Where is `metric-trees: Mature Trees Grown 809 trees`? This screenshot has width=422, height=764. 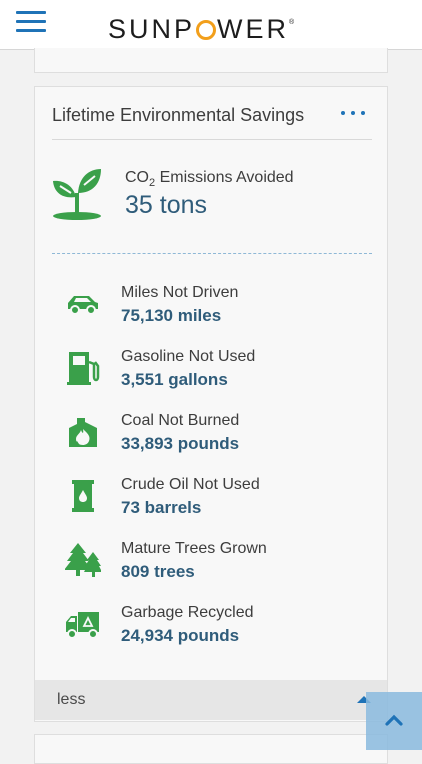 metric-trees: Mature Trees Grown 809 trees is located at coordinates (211, 562).